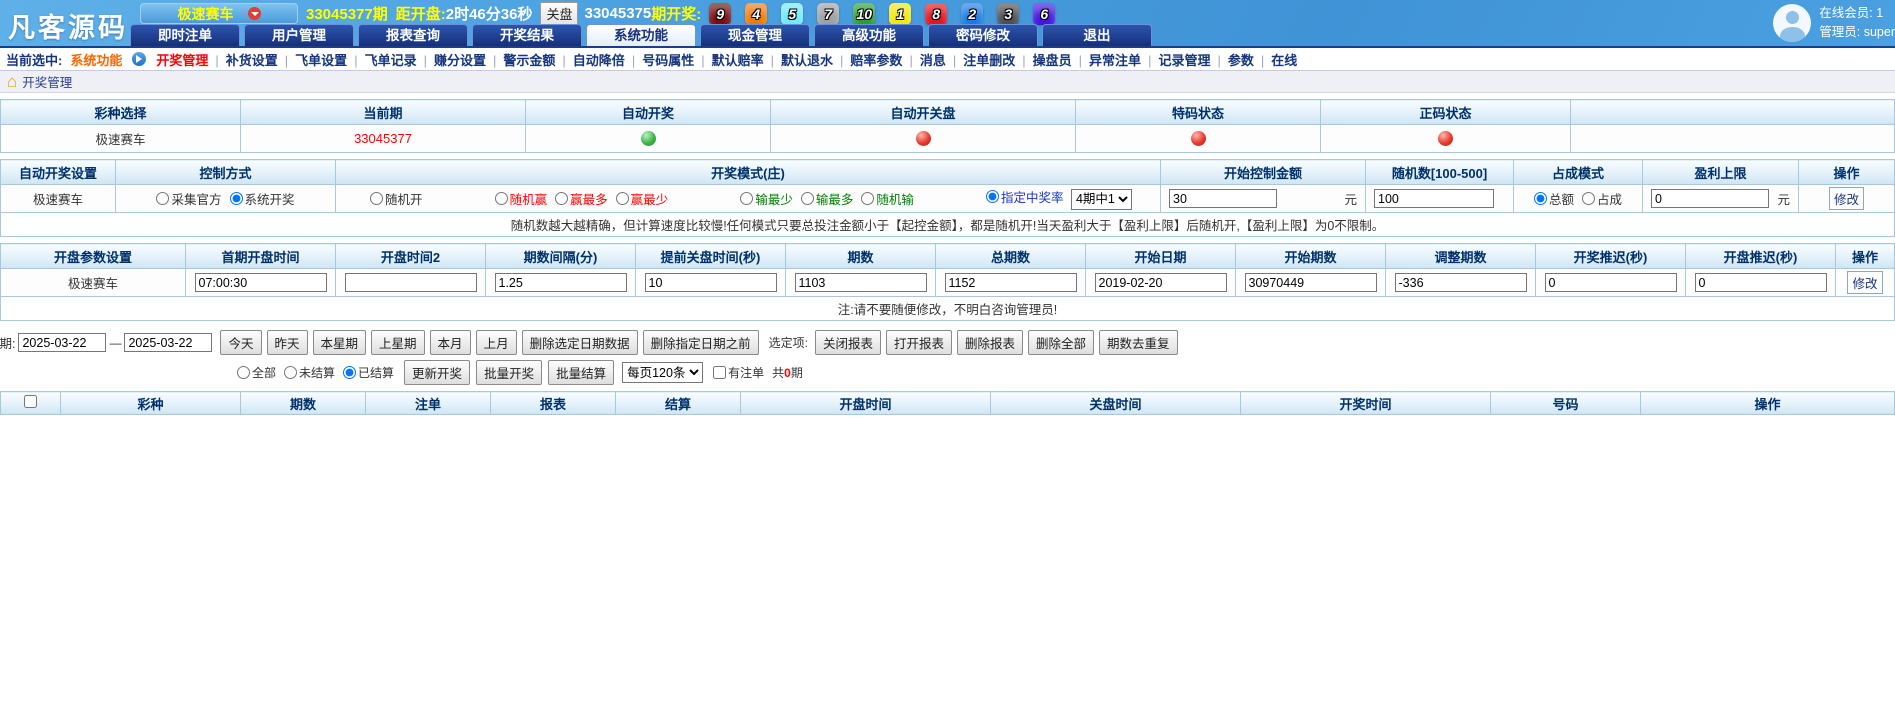 The height and width of the screenshot is (715, 1895). Describe the element at coordinates (815, 59) in the screenshot. I see `sub-nav-link: 默认退水` at that location.